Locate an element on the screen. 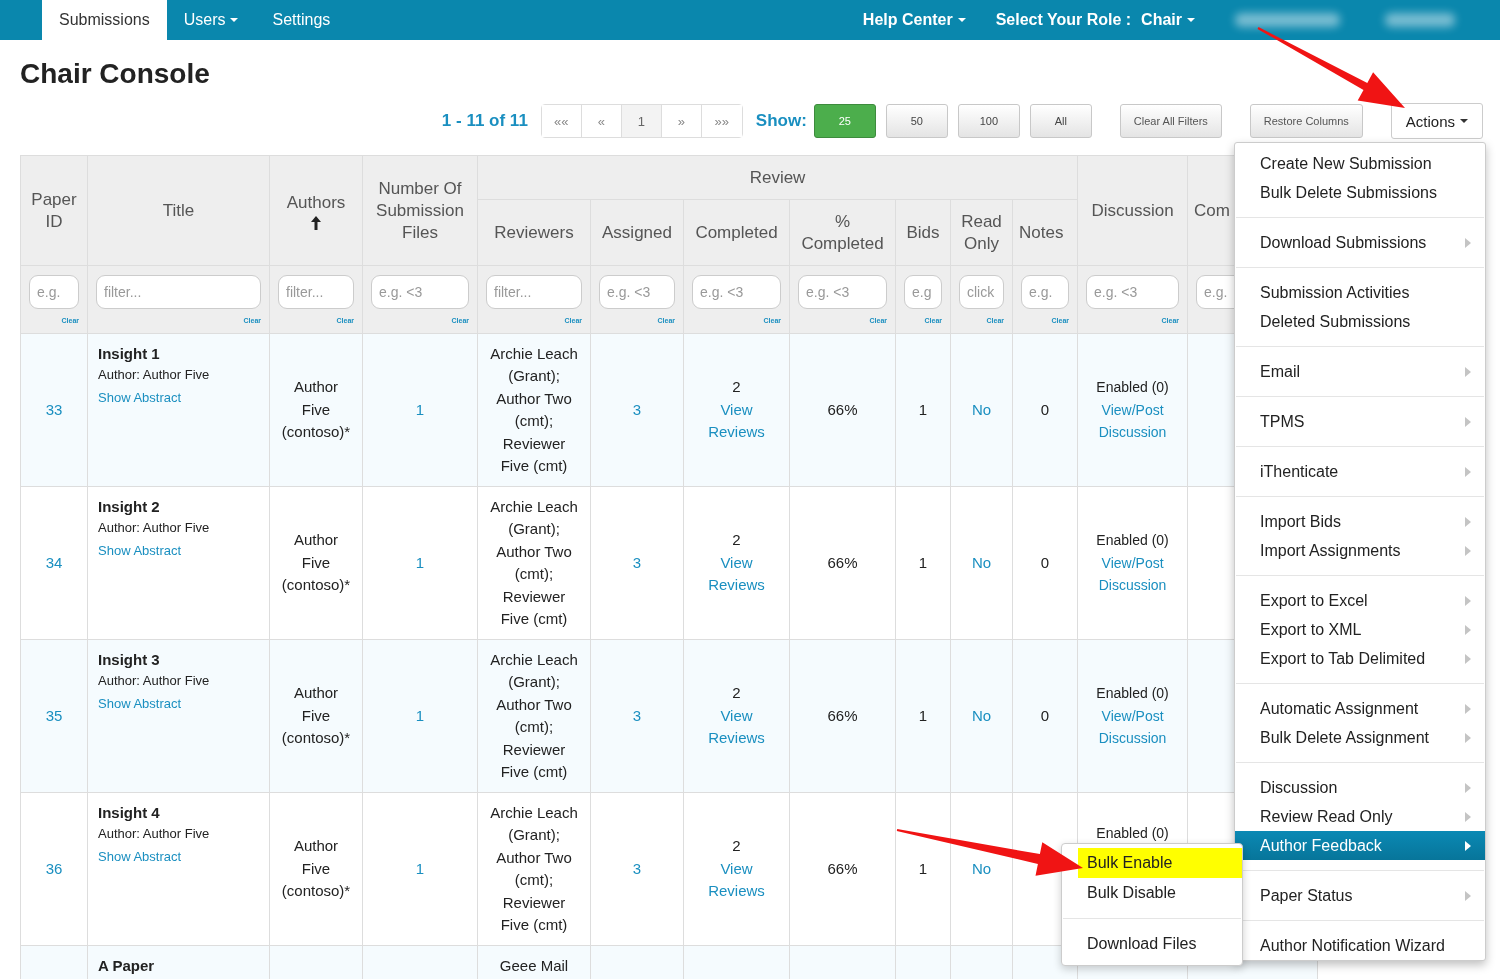  column-header: Bids is located at coordinates (923, 232).